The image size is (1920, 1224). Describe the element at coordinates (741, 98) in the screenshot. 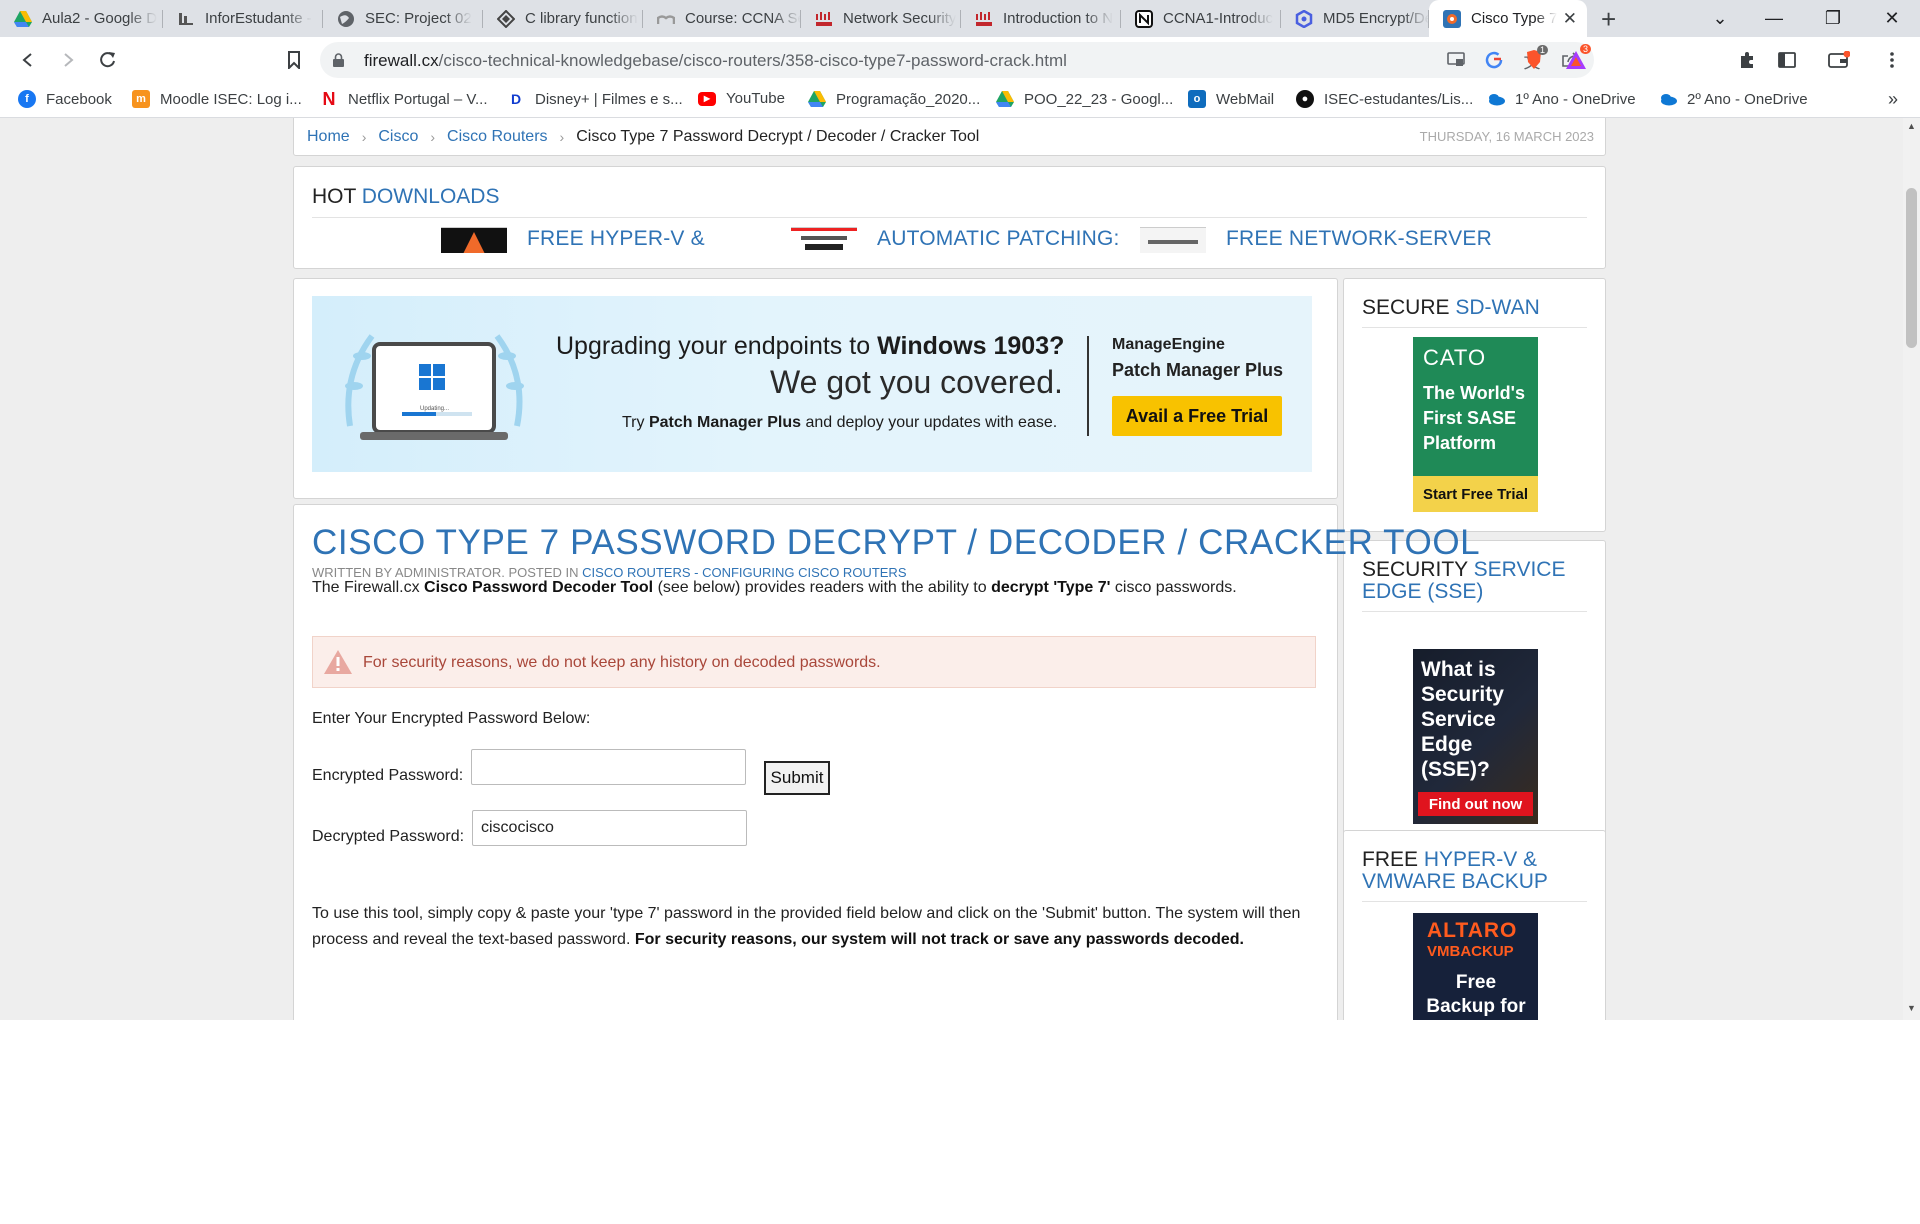

I see `bookmark-youtube: ▶ YouTube` at that location.